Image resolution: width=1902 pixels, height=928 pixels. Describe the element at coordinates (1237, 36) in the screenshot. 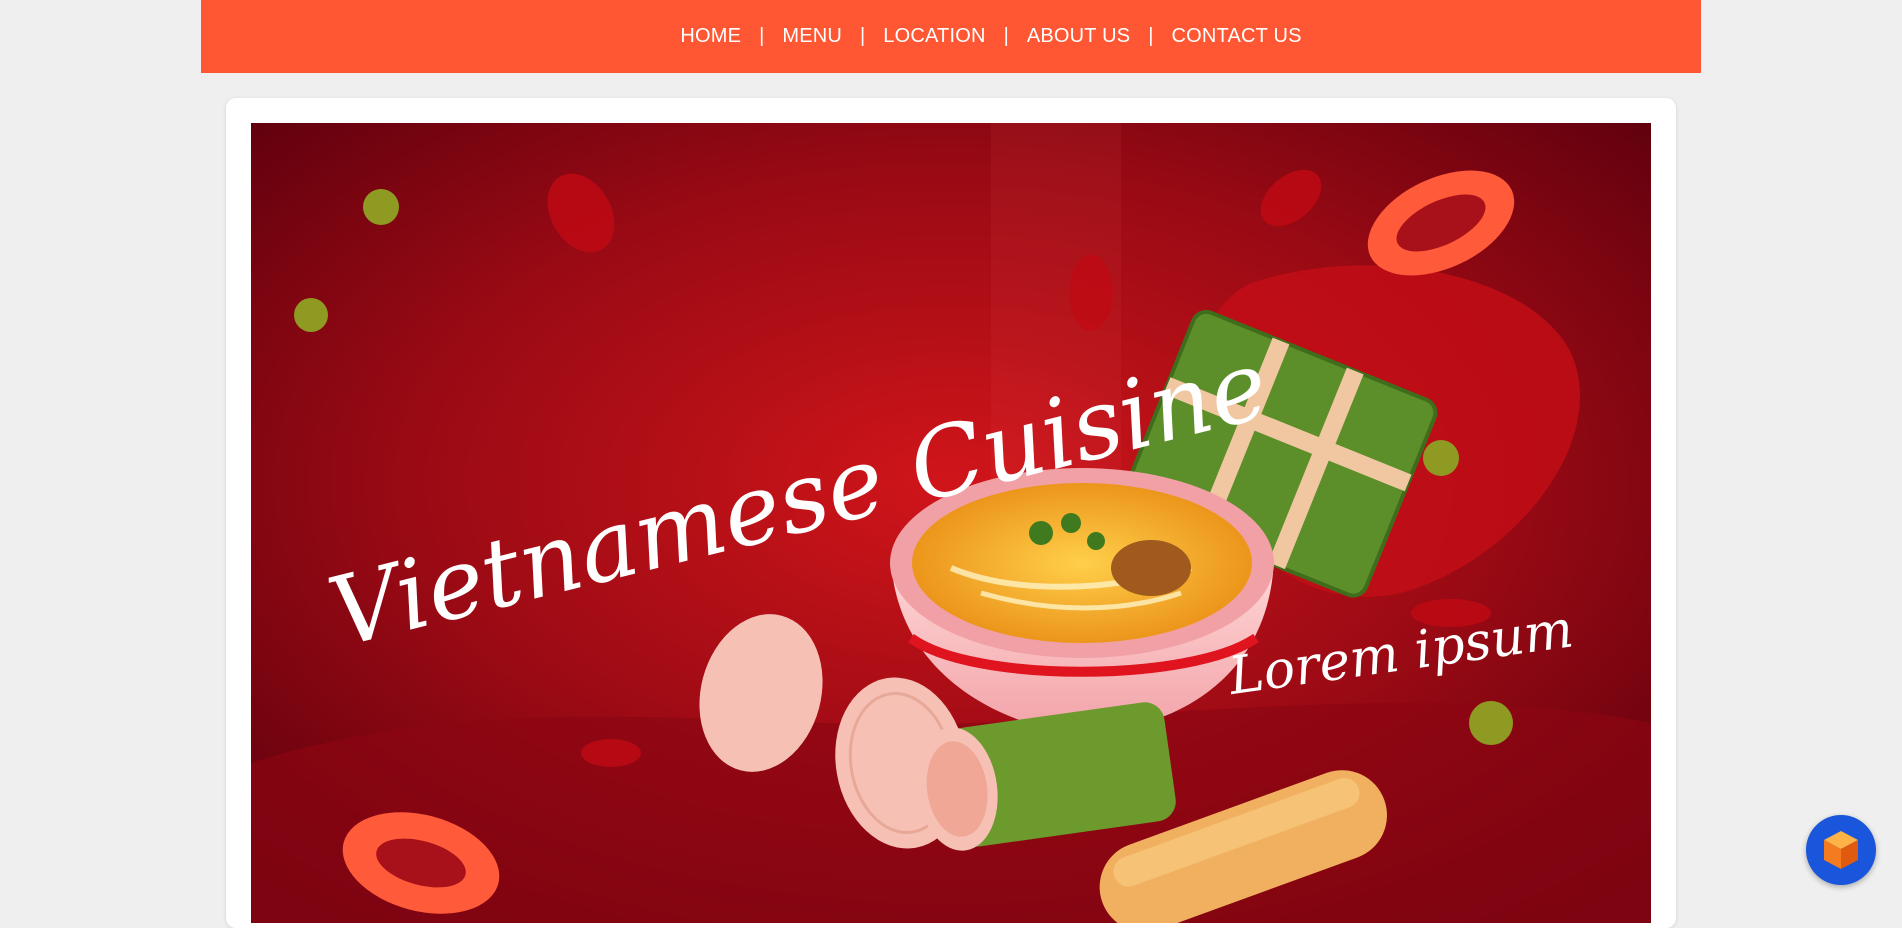

I see `nav-contact-us-link: CONTACT US` at that location.